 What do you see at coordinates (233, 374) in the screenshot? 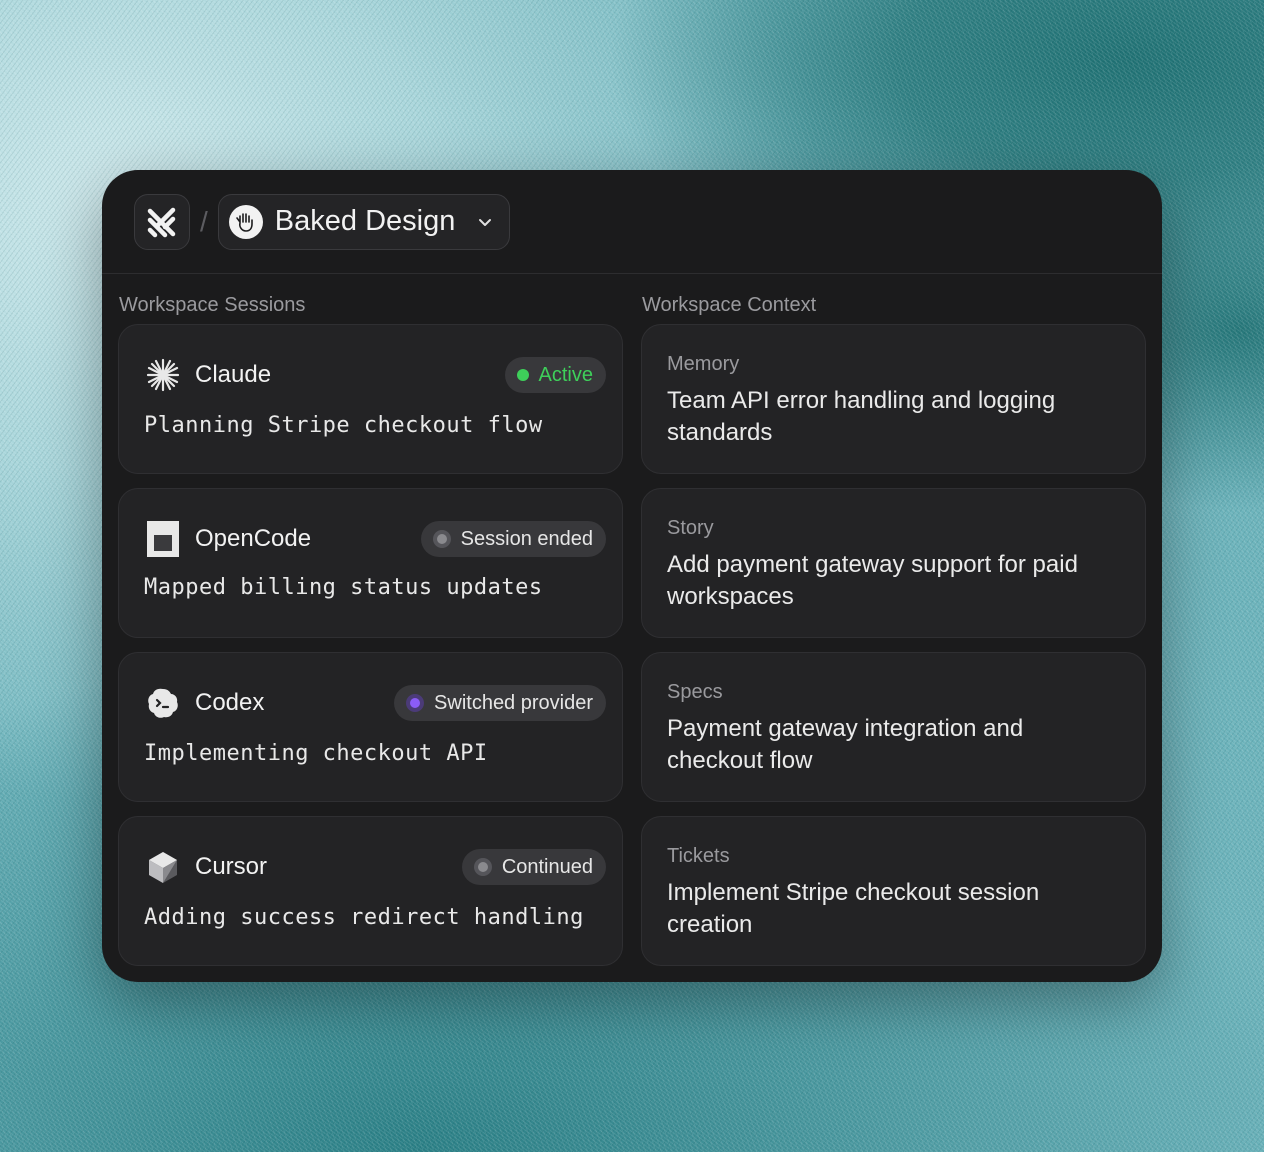
I see `agent-name: Claude` at bounding box center [233, 374].